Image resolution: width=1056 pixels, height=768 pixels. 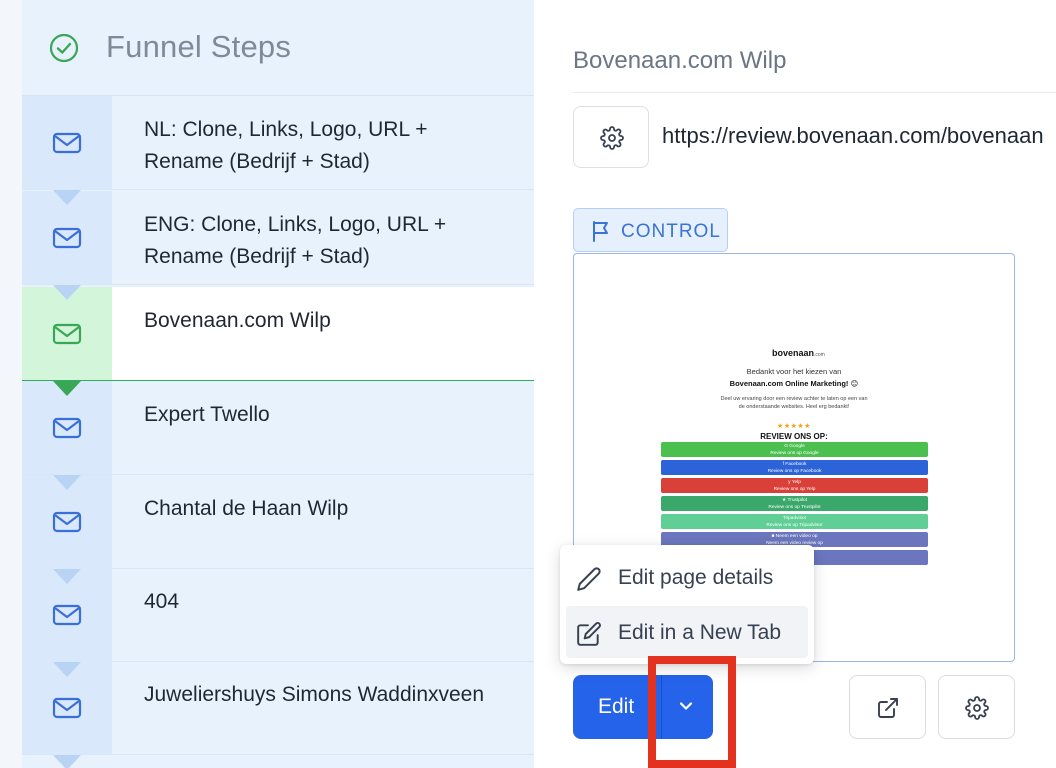 What do you see at coordinates (814, 92) in the screenshot?
I see `divider` at bounding box center [814, 92].